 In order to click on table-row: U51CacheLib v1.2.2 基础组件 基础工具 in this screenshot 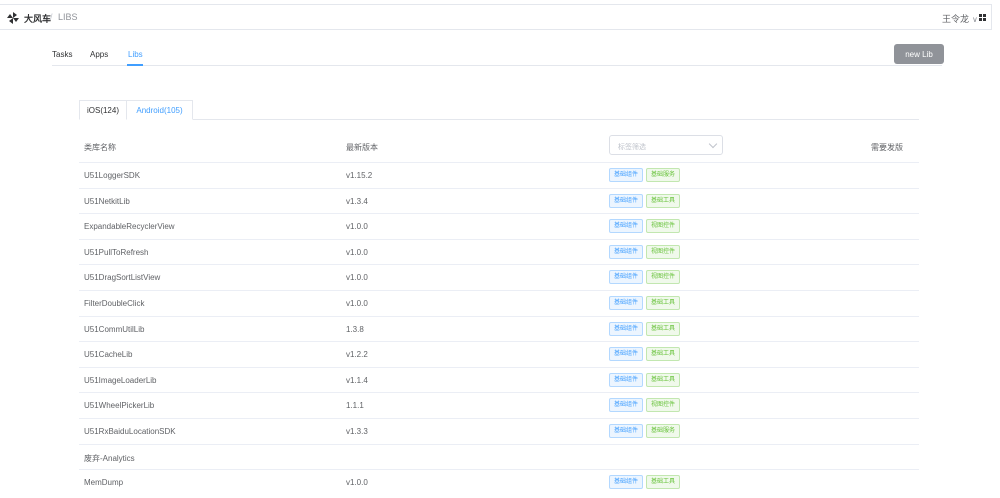, I will do `click(499, 353)`.